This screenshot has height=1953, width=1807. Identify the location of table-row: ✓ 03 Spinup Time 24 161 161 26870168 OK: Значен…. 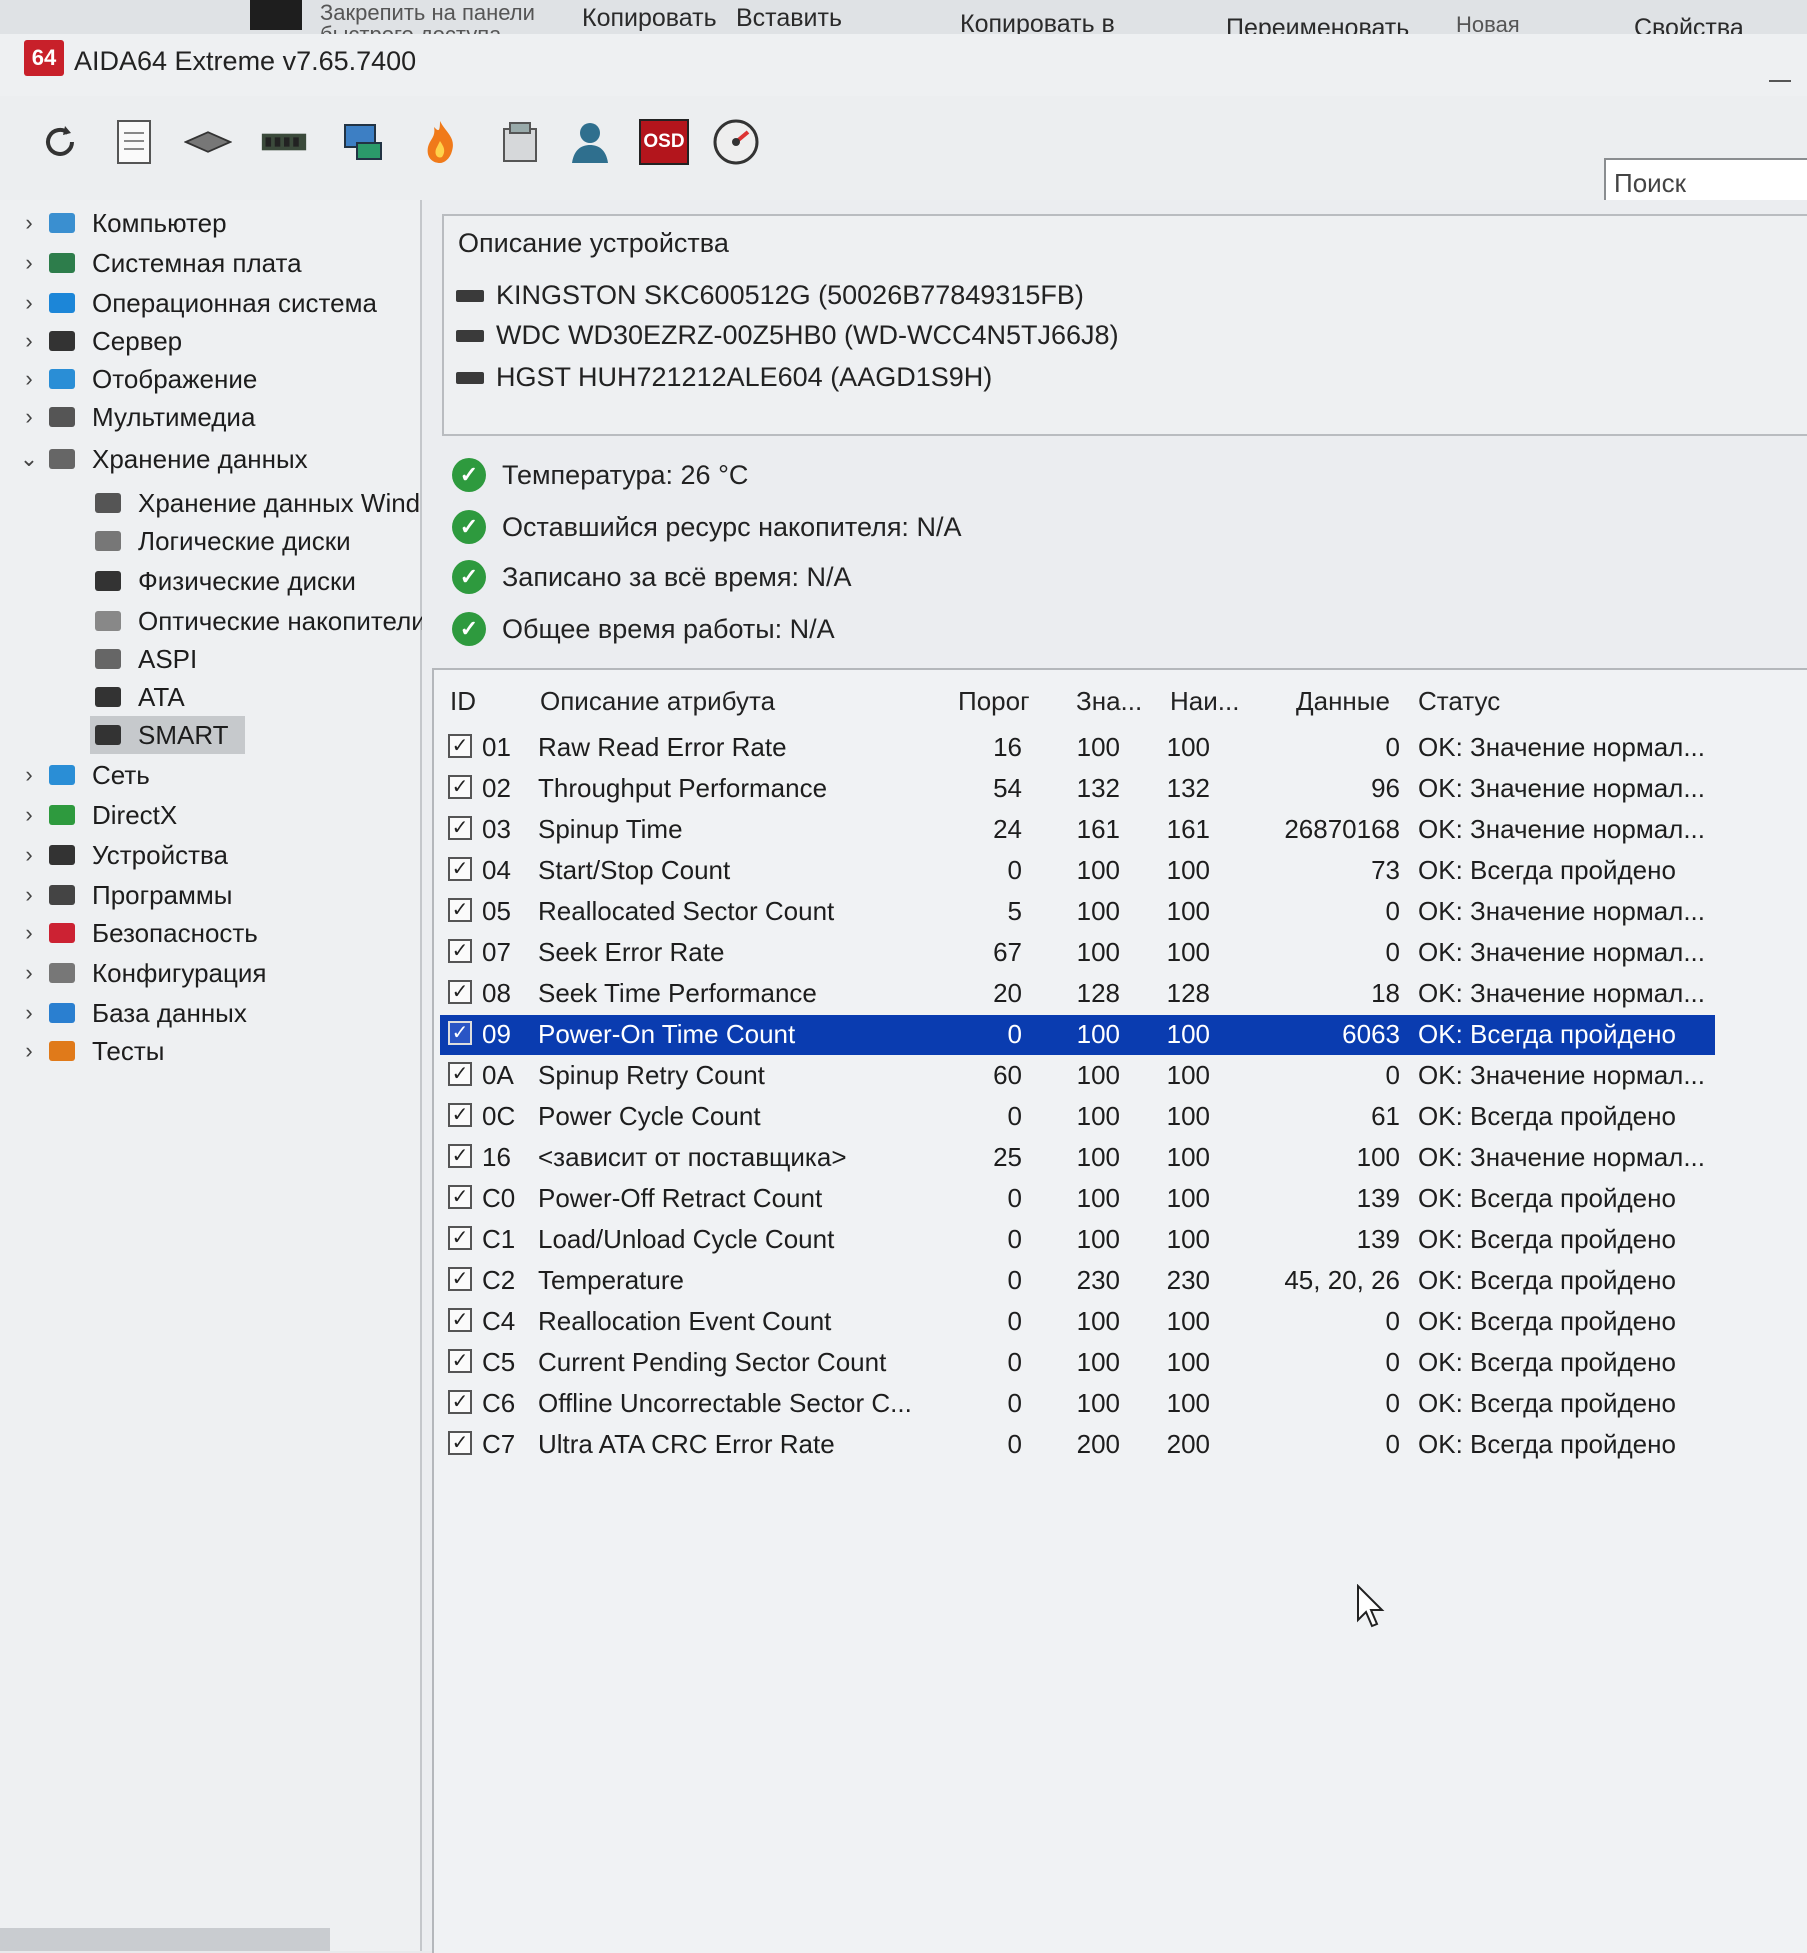
(1077, 830).